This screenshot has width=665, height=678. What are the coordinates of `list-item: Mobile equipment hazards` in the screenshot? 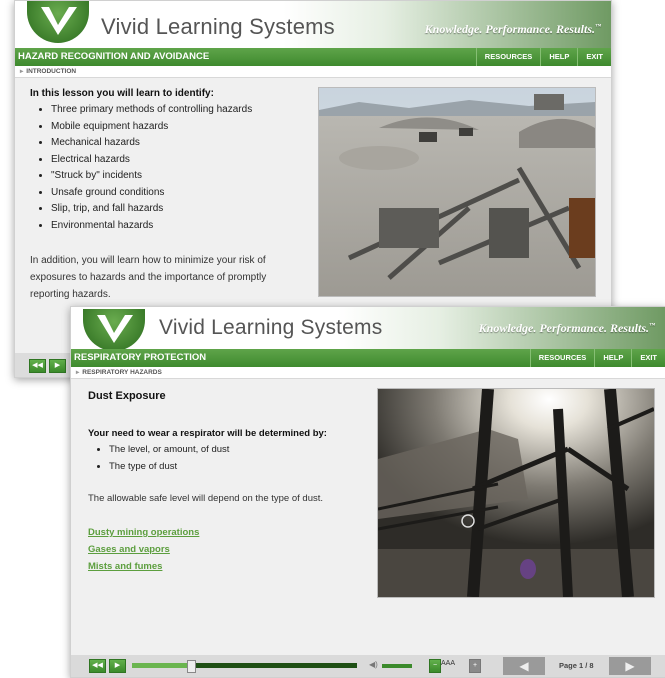 It's located at (151, 127).